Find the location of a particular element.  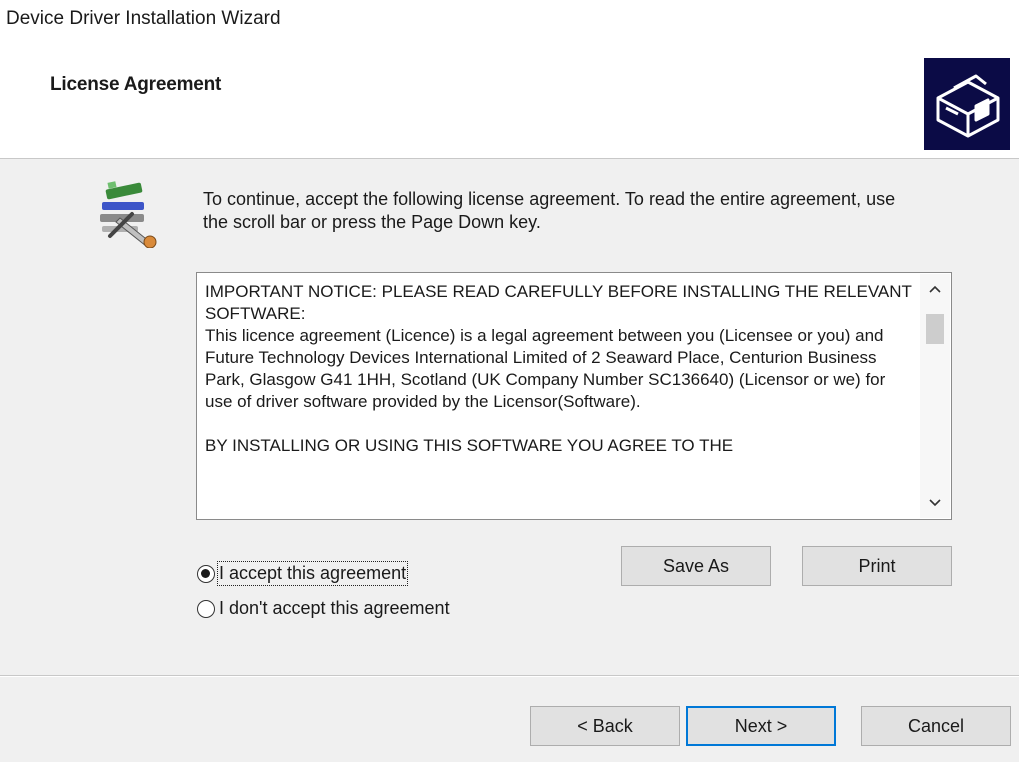

scroll-thumb is located at coordinates (935, 329).